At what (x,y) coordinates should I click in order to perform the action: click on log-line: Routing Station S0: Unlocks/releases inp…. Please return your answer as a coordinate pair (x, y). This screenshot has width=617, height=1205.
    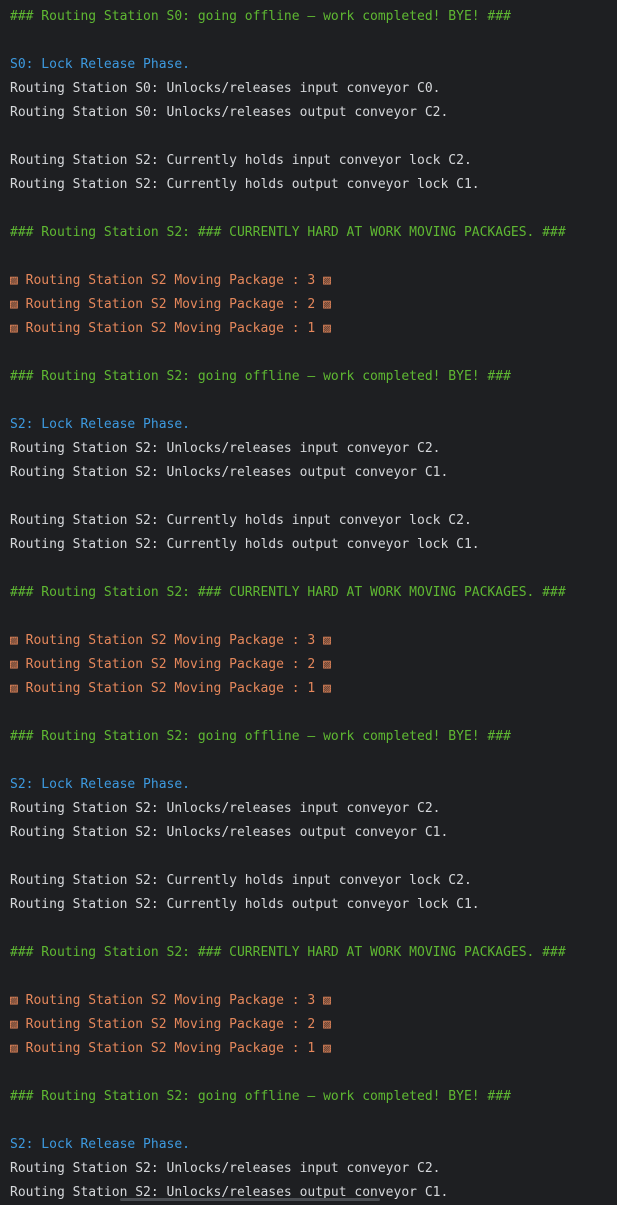
    Looking at the image, I should click on (225, 88).